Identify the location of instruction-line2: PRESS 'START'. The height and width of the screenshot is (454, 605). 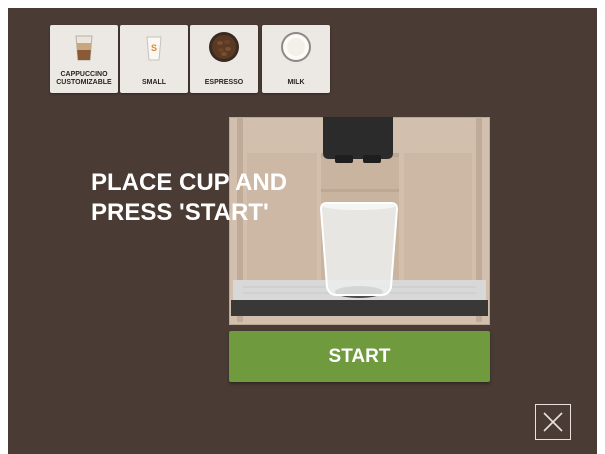
(180, 212).